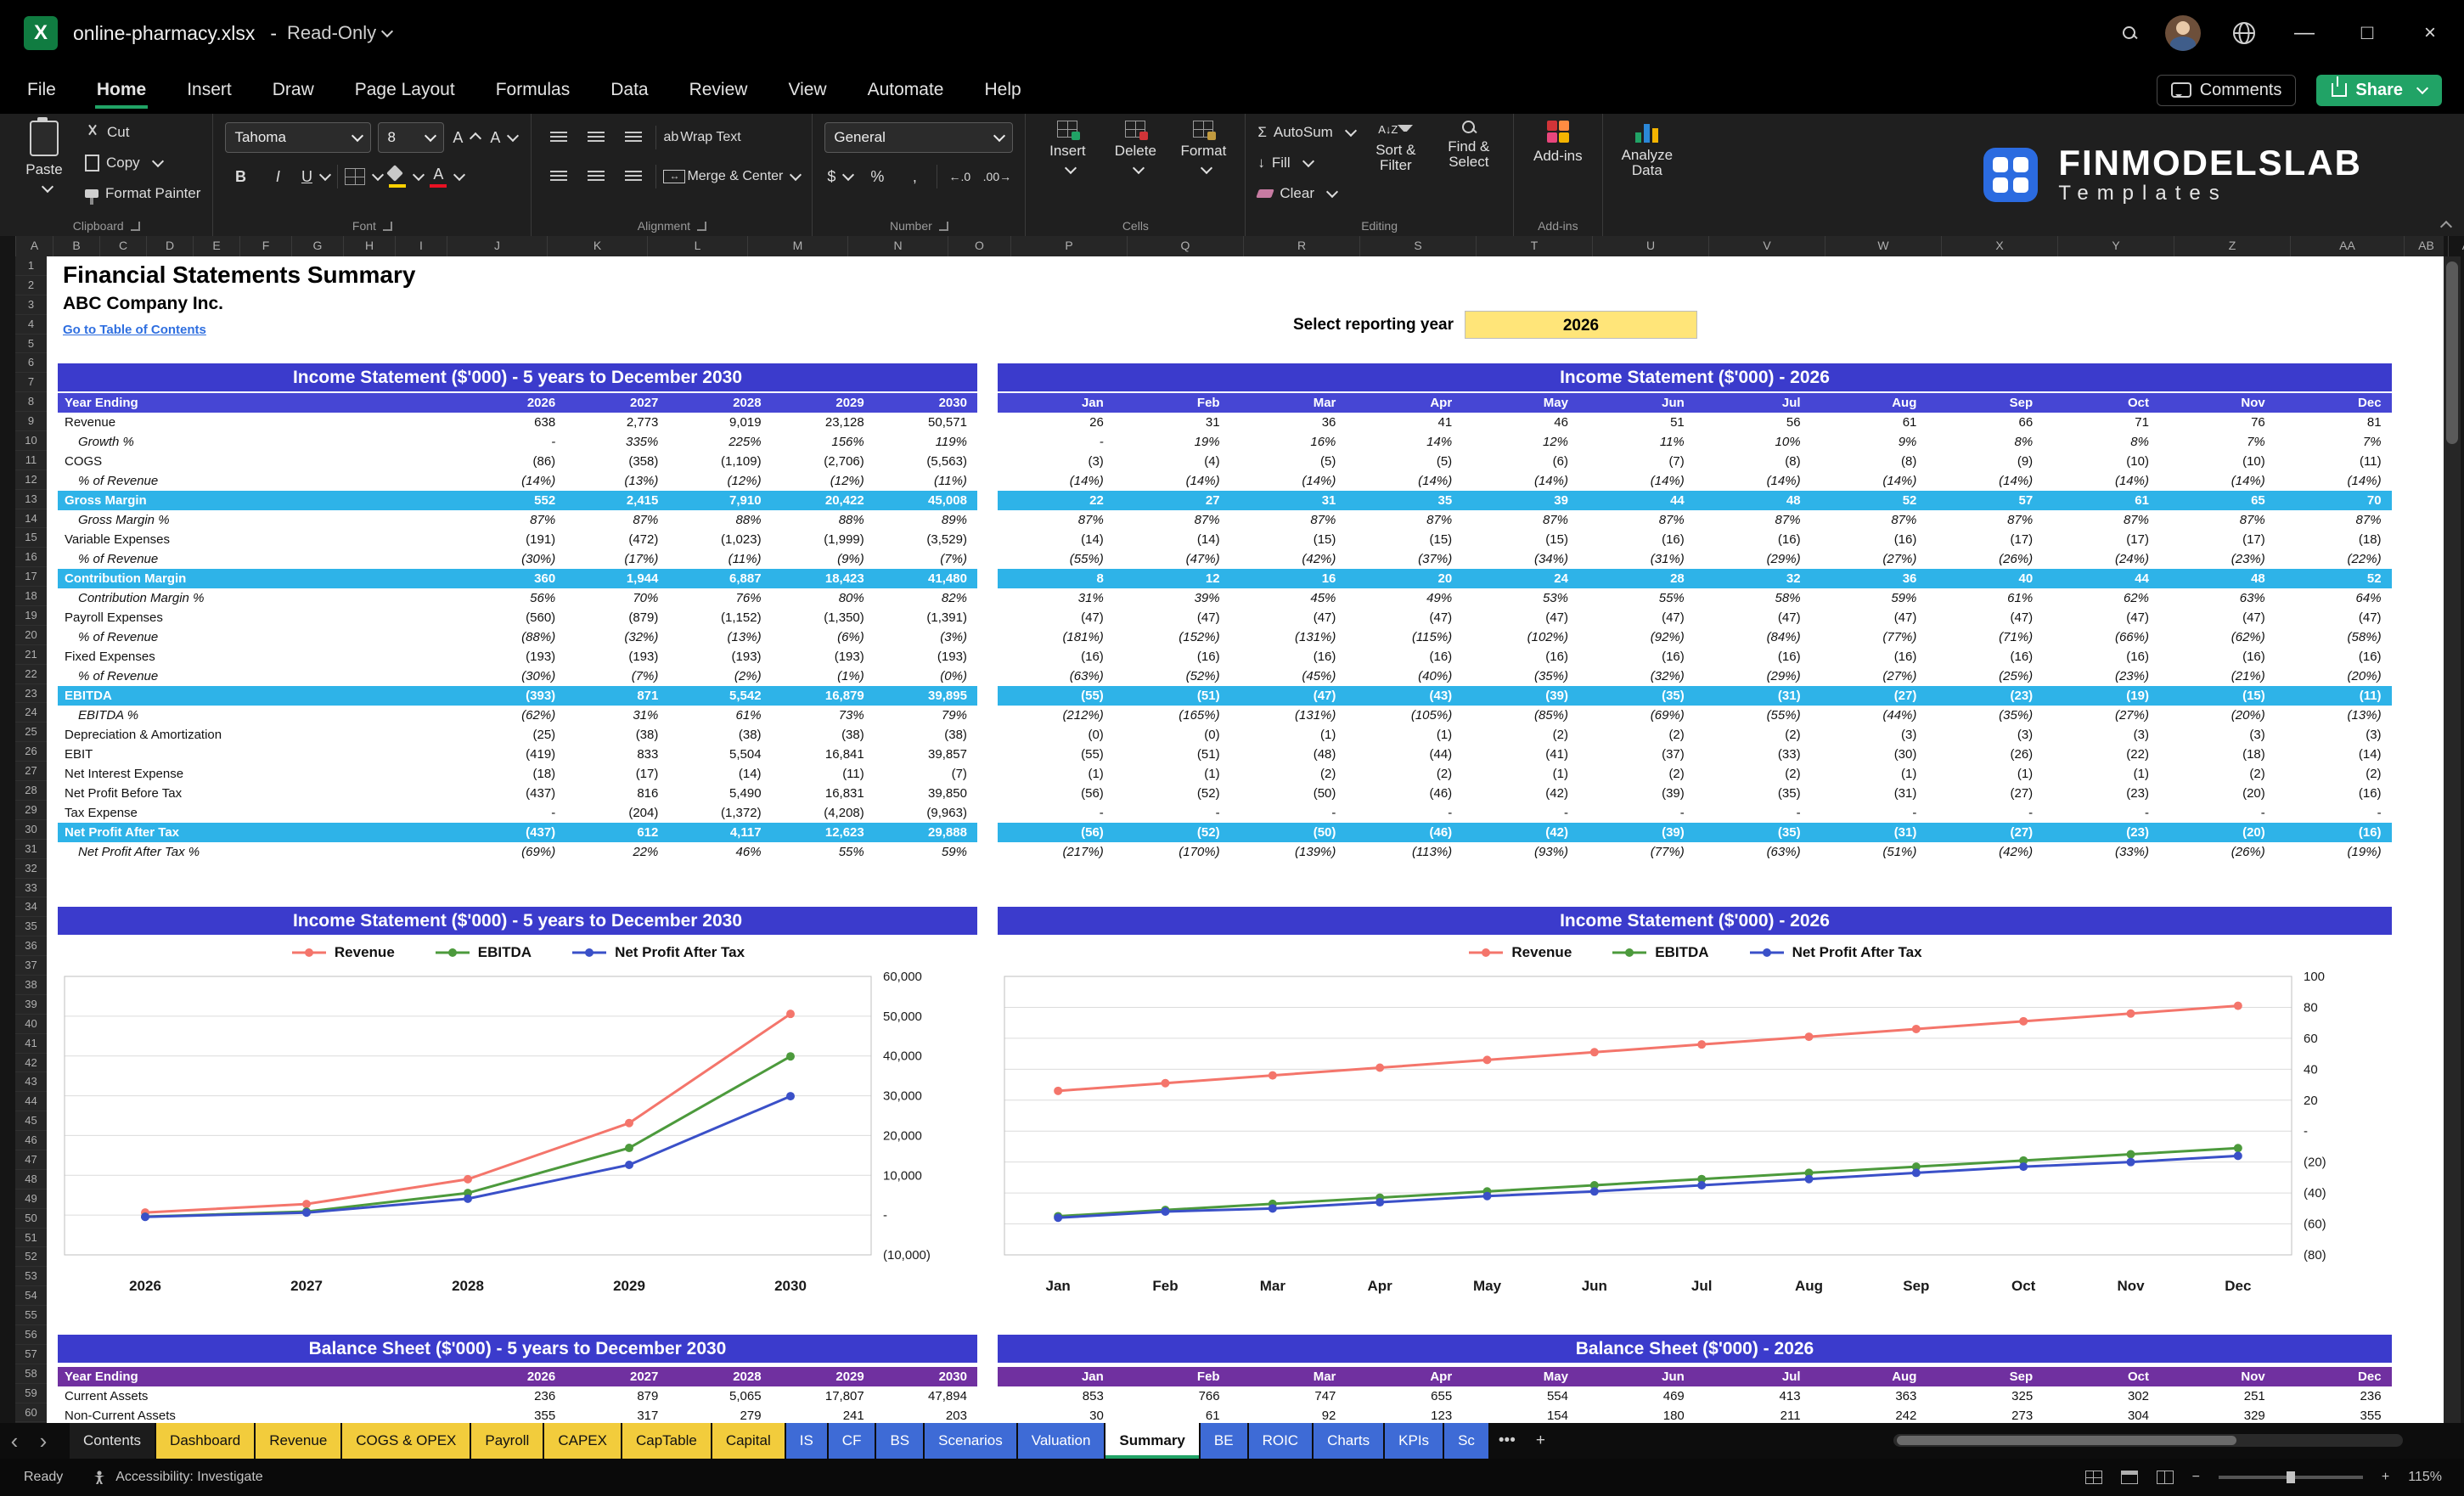 The height and width of the screenshot is (1496, 2464). What do you see at coordinates (340, 33) in the screenshot?
I see `read-only-toggle: Read-Only` at bounding box center [340, 33].